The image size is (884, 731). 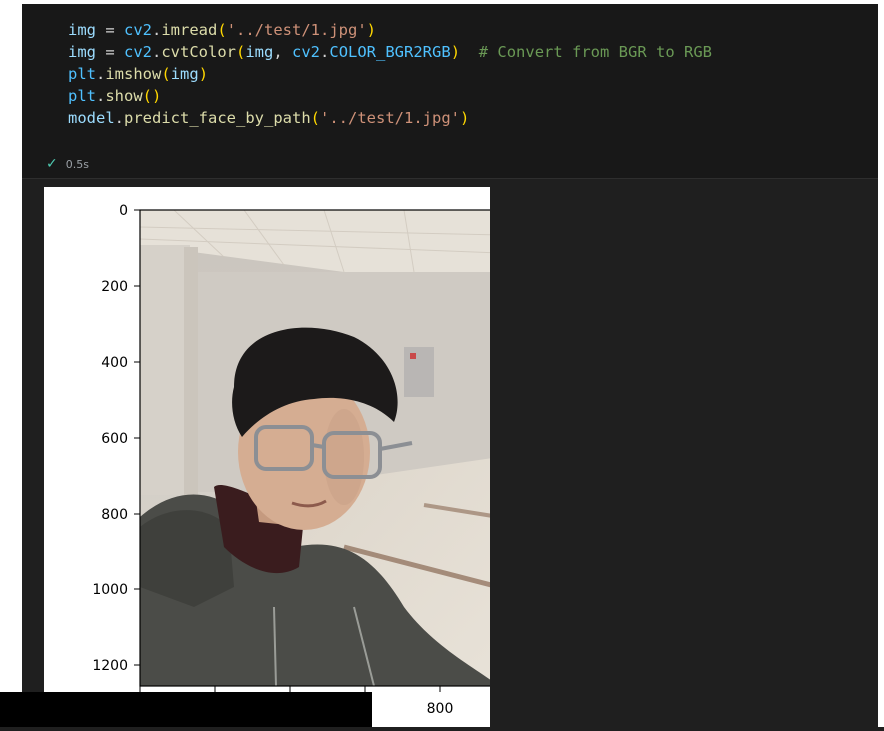 I want to click on execution-status: ✓ 0.5s, so click(x=67, y=164).